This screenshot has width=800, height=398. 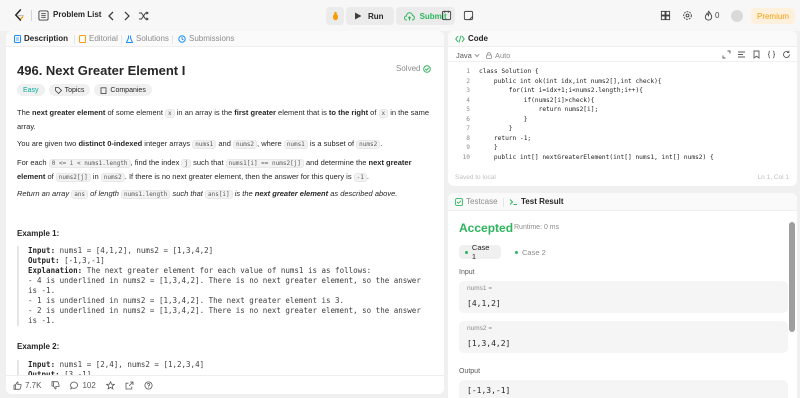 I want to click on comments-button: 102, so click(x=83, y=385).